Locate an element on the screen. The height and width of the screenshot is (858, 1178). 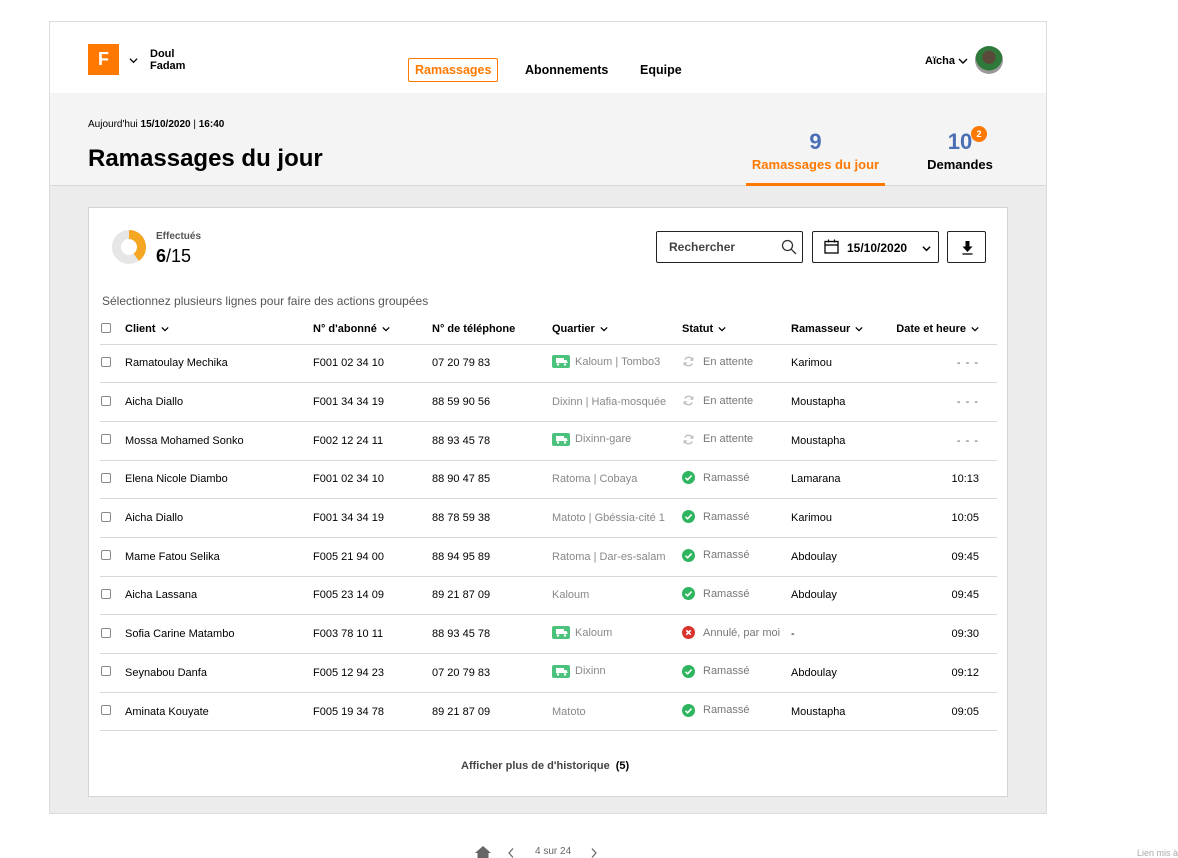
quartier: Dixinn is located at coordinates (579, 671).